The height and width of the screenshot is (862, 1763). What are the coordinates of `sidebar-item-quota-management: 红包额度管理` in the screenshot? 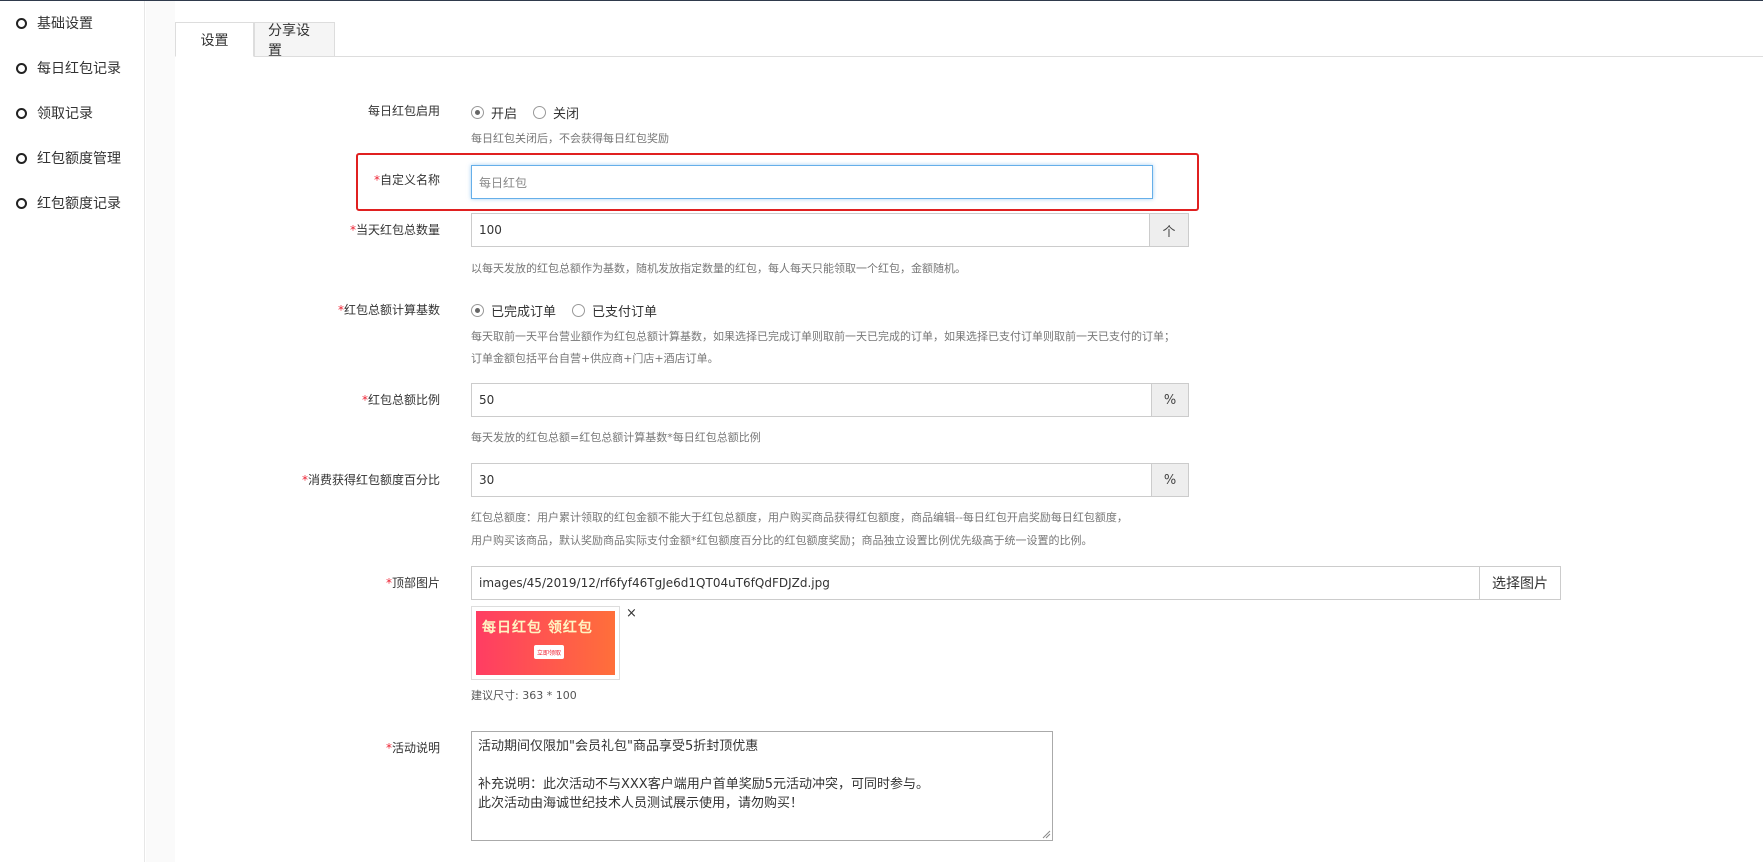 It's located at (68, 158).